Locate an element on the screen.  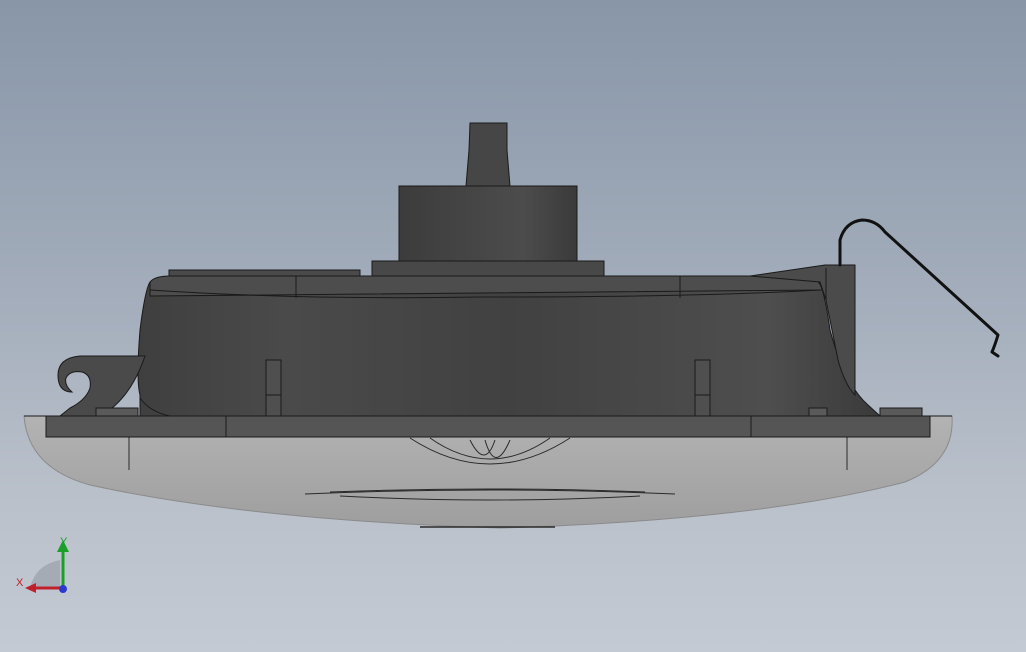
right-foot is located at coordinates (901, 412).